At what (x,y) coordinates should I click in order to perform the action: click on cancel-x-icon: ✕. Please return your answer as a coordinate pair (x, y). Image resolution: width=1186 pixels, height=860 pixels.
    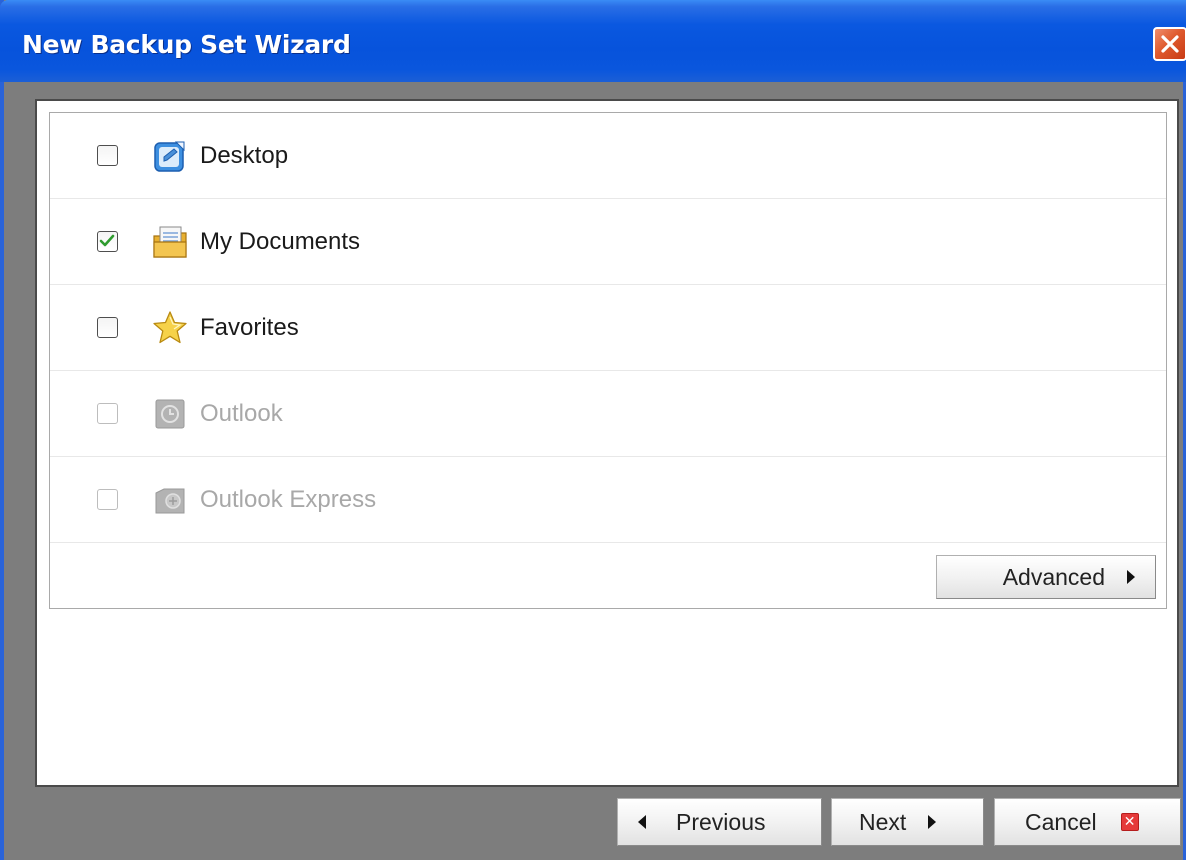
    Looking at the image, I should click on (1129, 822).